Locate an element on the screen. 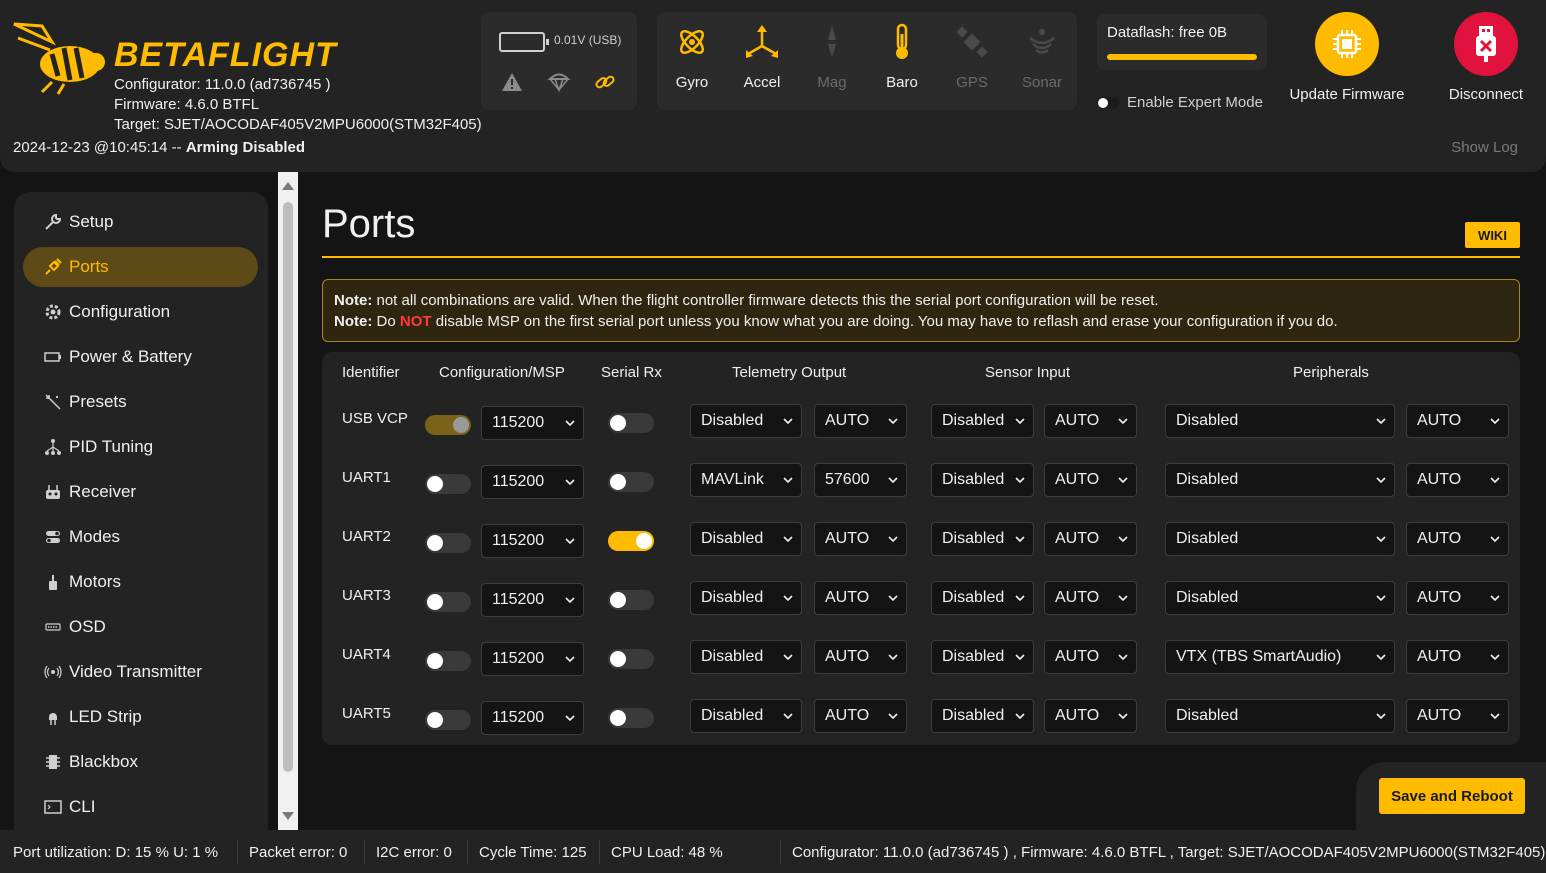  sidebar-scrollbar is located at coordinates (288, 501).